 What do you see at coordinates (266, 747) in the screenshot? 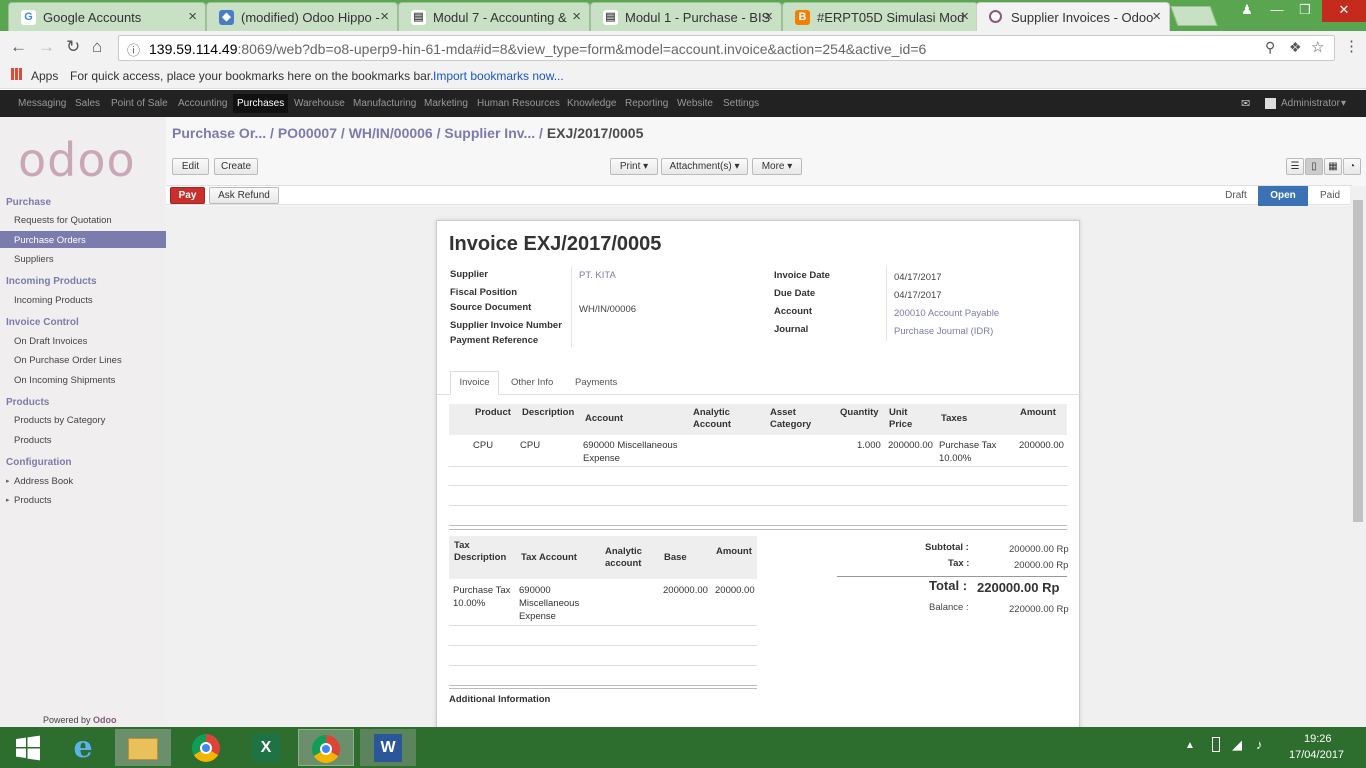
I see `excel-icon: X` at bounding box center [266, 747].